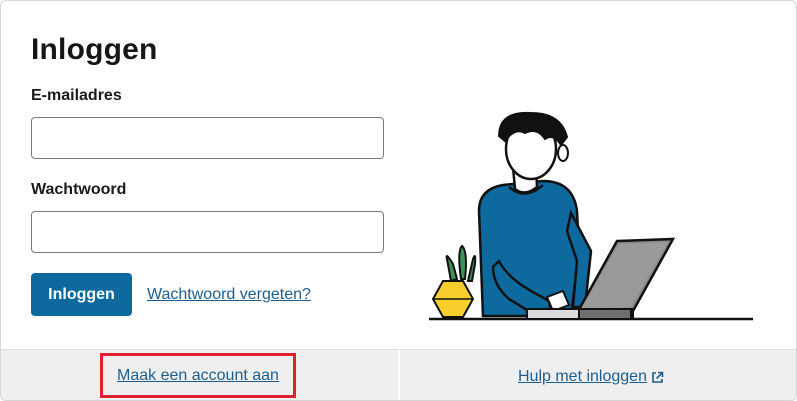  Describe the element at coordinates (582, 376) in the screenshot. I see `help-login-label: Hulp met inloggen` at that location.